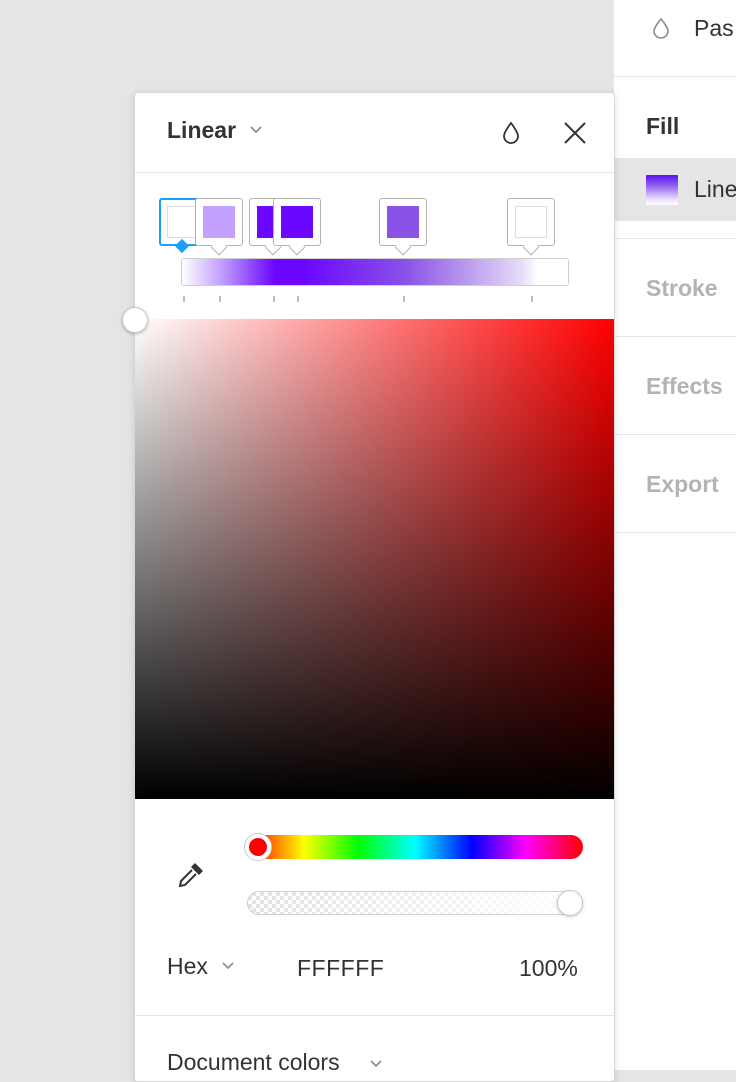 The image size is (736, 1082). Describe the element at coordinates (570, 903) in the screenshot. I see `opacity-slider-handle` at that location.